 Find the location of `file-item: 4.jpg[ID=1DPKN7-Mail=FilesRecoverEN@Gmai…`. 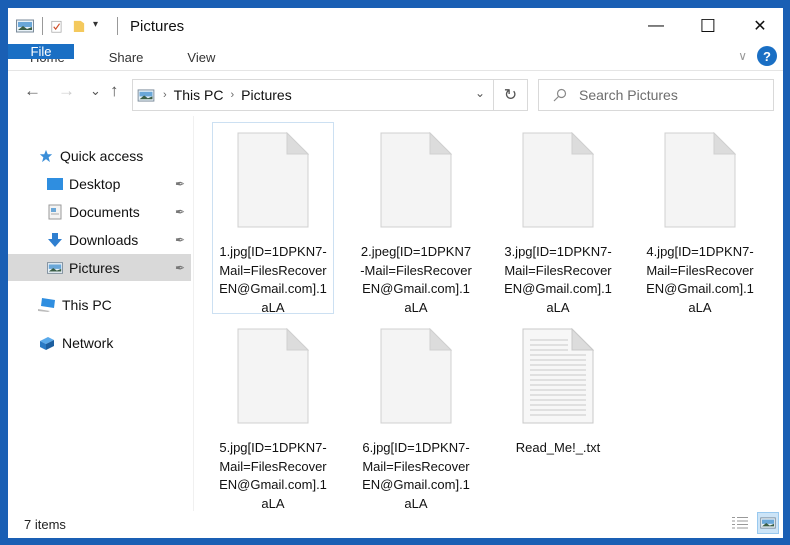

file-item: 4.jpg[ID=1DPKN7-Mail=FilesRecoverEN@Gmai… is located at coordinates (700, 219).